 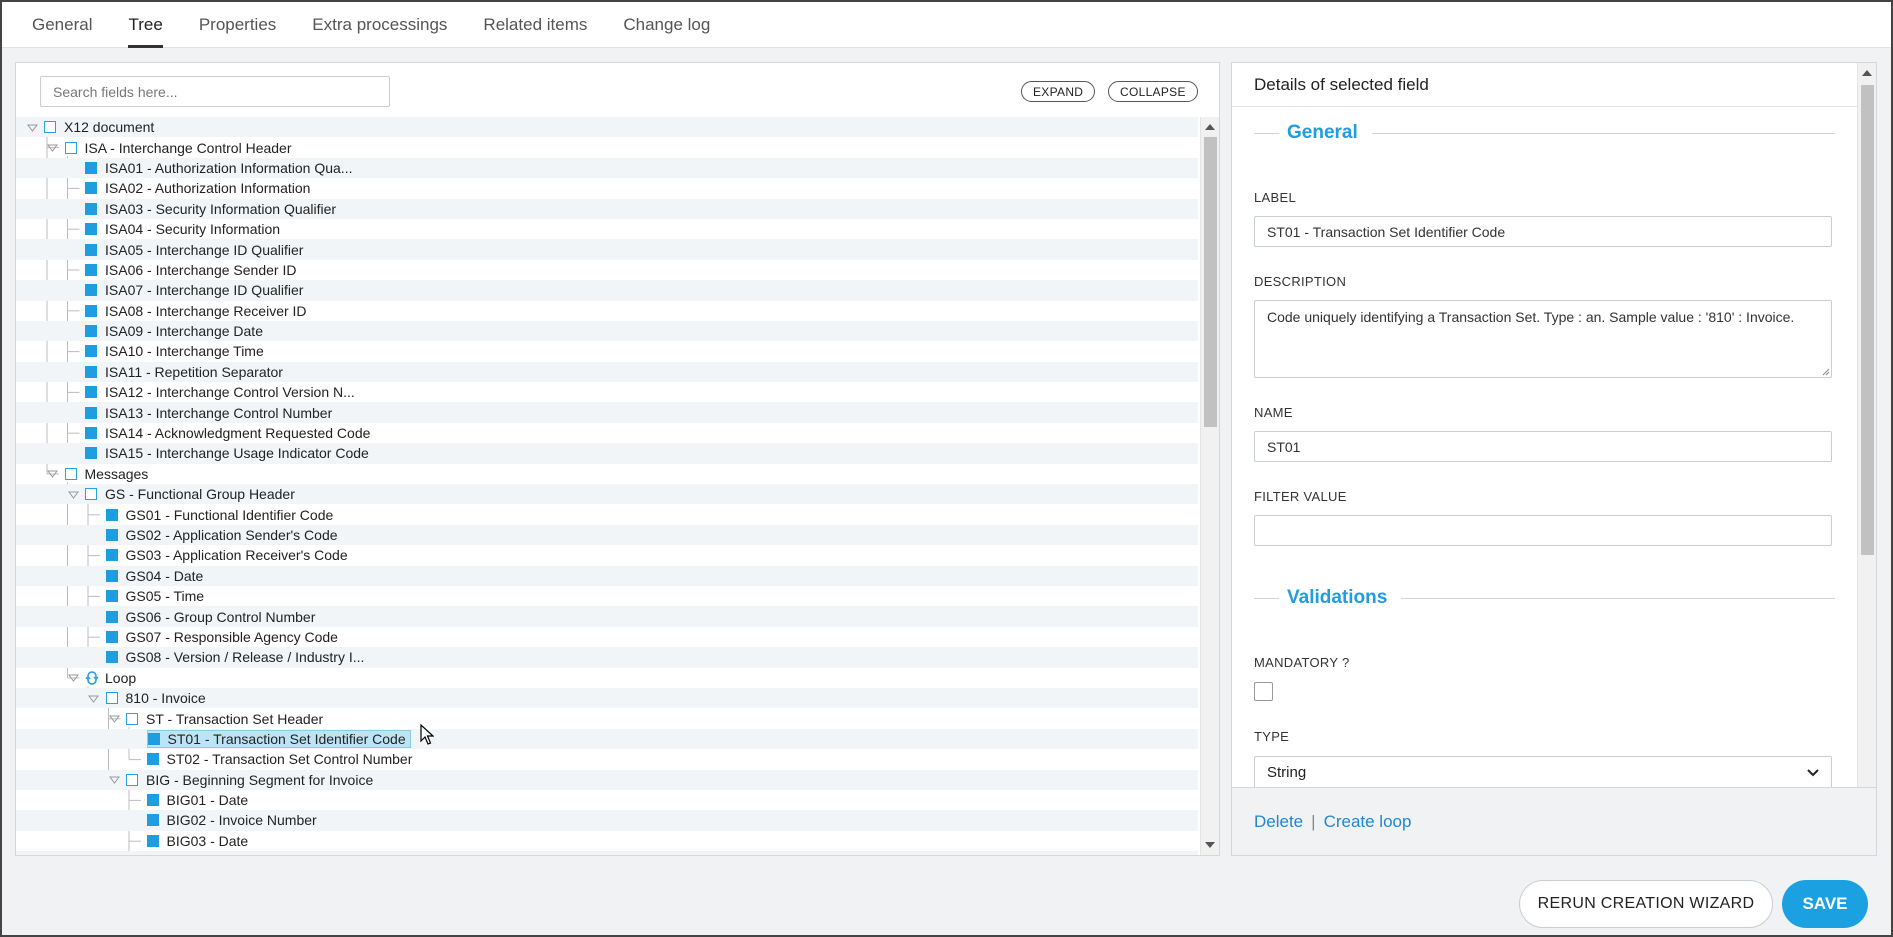 I want to click on tree-field-node: ISA02 - Authorization Information, so click(x=607, y=188).